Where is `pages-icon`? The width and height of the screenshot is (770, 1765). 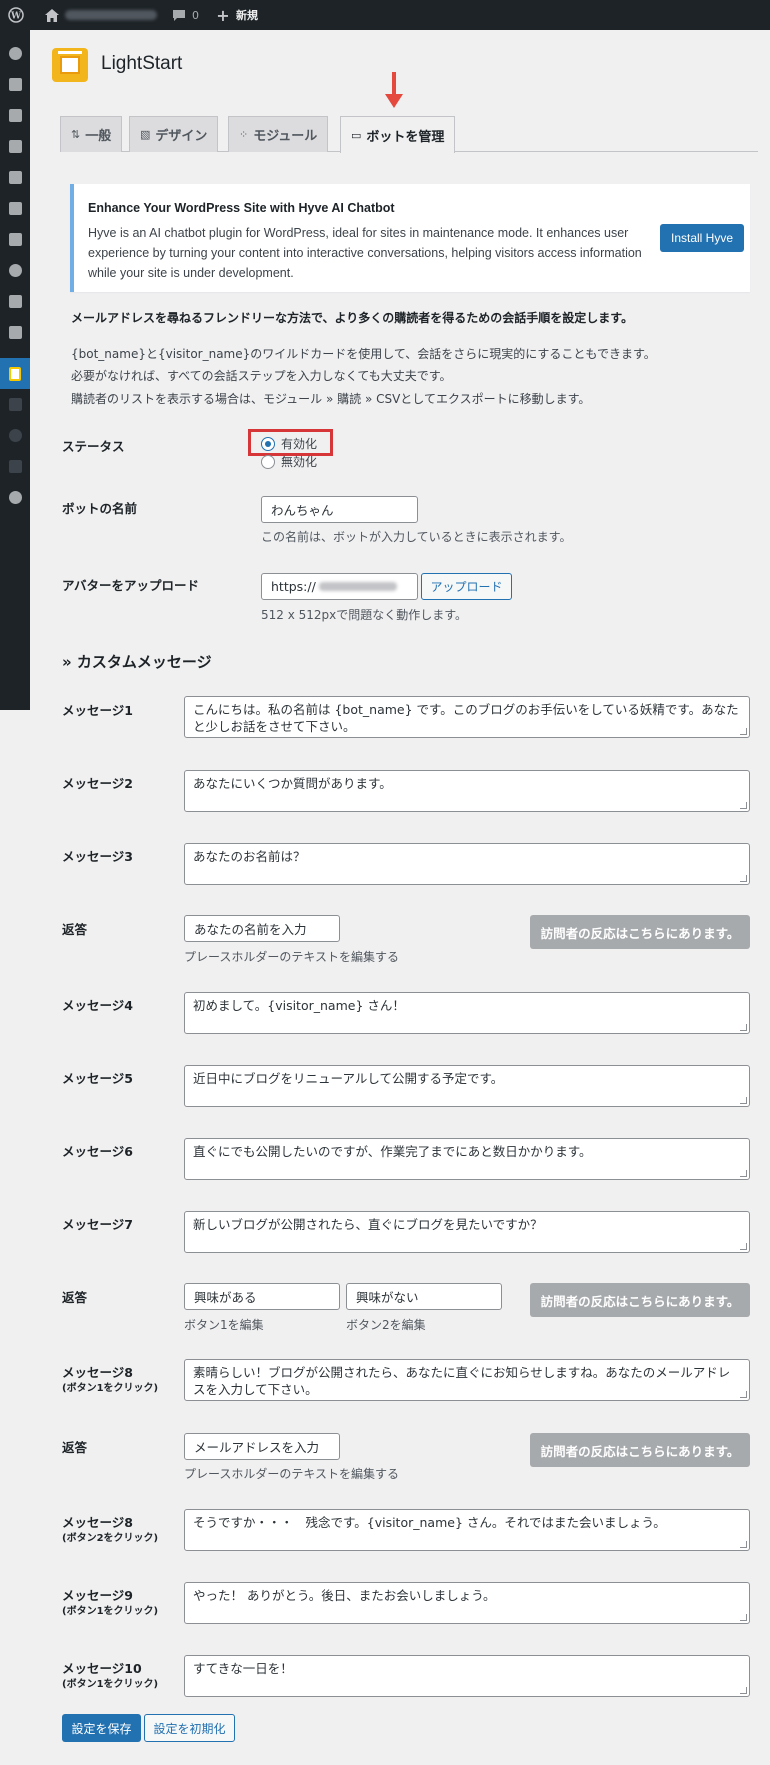
pages-icon is located at coordinates (15, 146).